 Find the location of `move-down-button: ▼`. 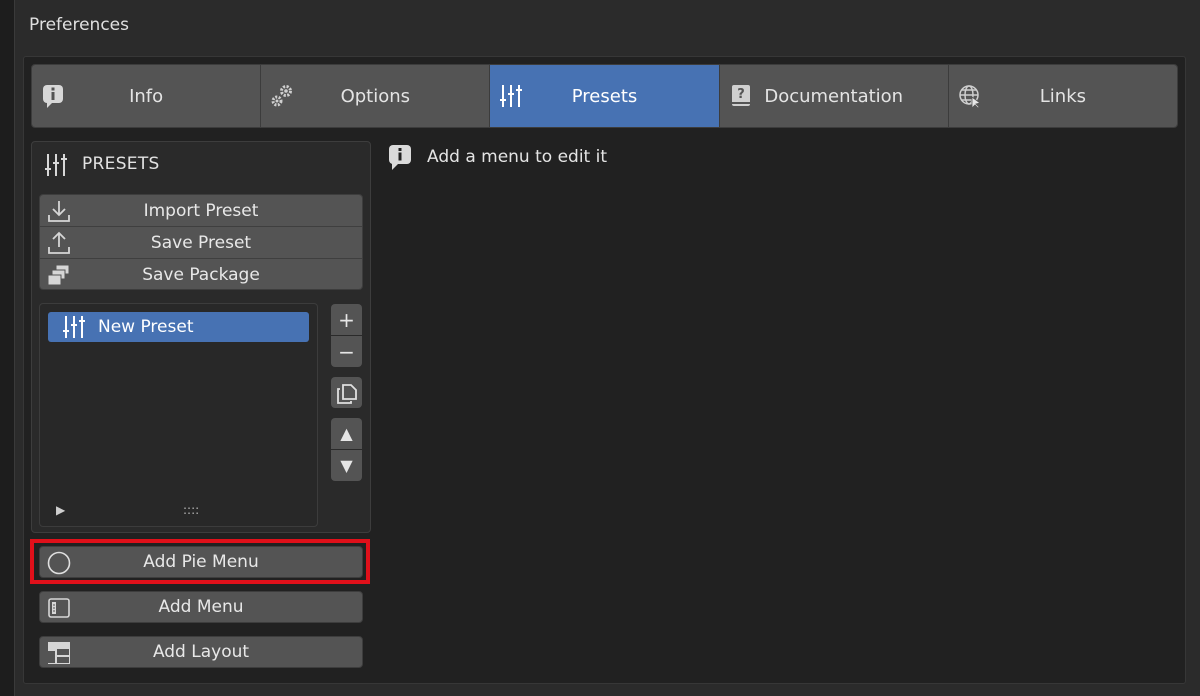

move-down-button: ▼ is located at coordinates (346, 465).